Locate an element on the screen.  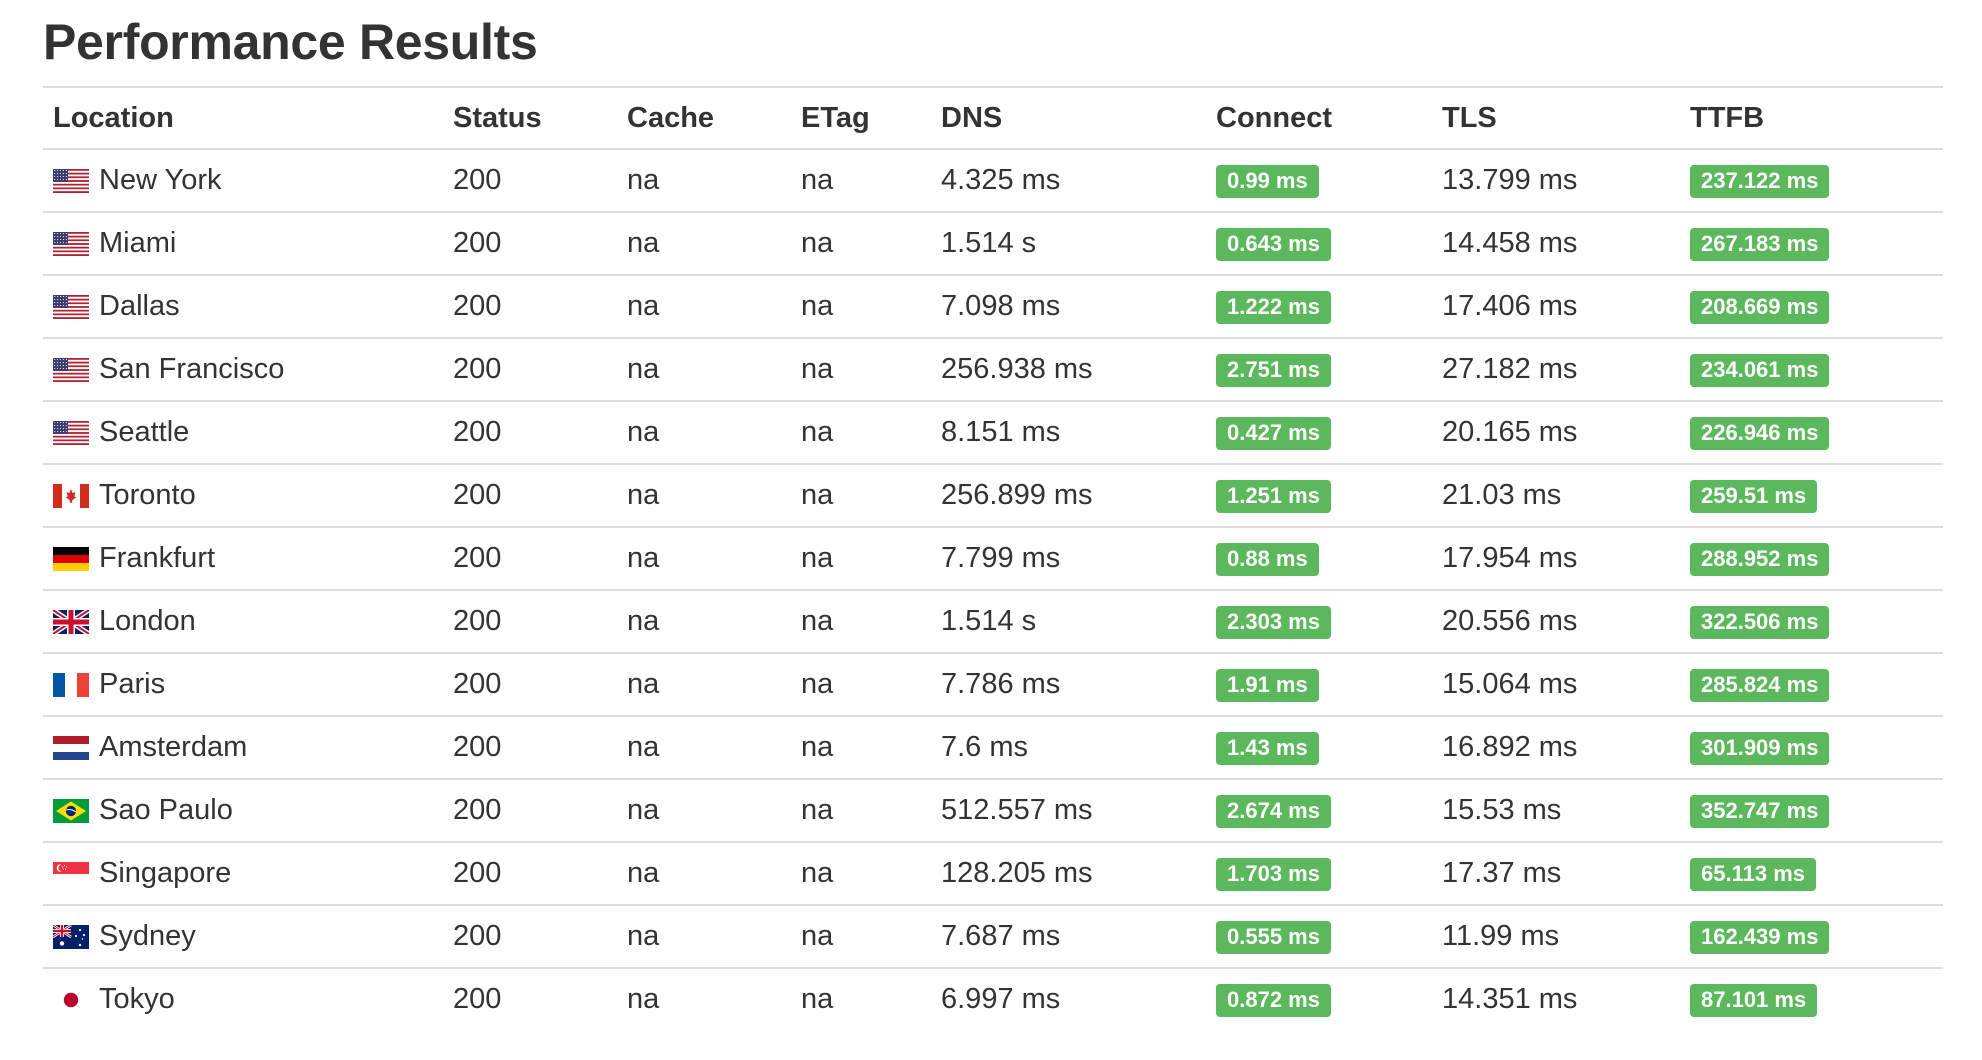
uk-flag-icon is located at coordinates (71, 621).